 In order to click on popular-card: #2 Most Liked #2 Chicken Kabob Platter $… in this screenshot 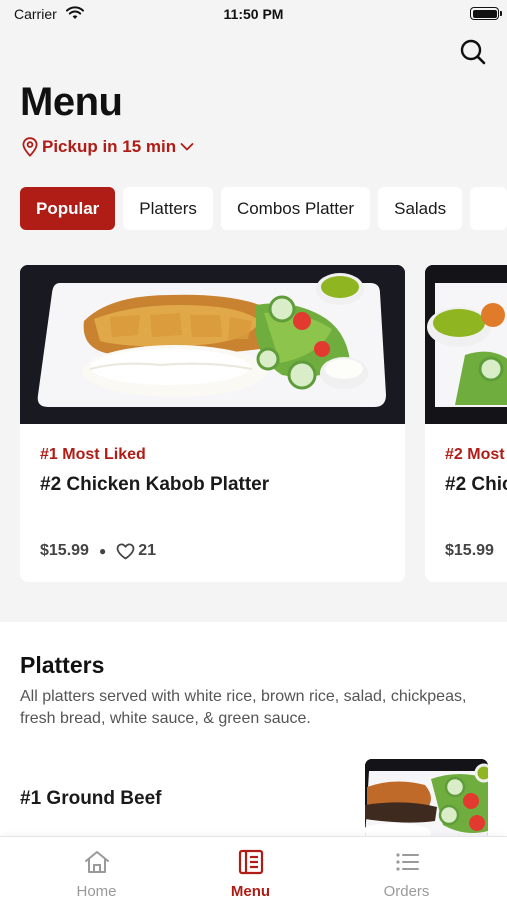, I will do `click(466, 423)`.